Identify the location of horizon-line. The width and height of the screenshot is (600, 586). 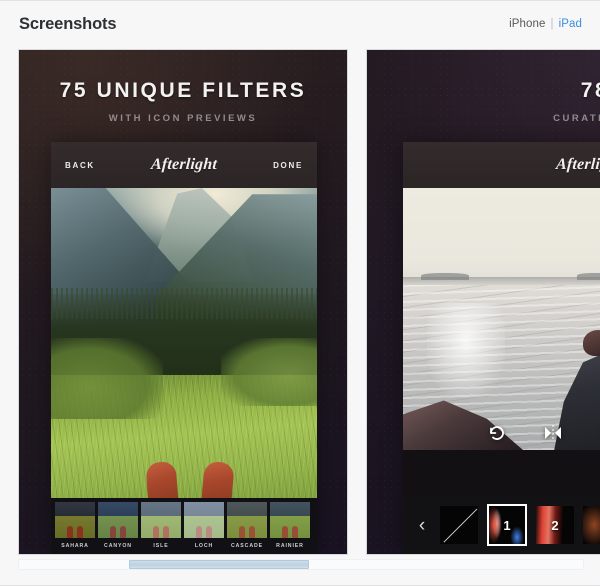
(501, 281).